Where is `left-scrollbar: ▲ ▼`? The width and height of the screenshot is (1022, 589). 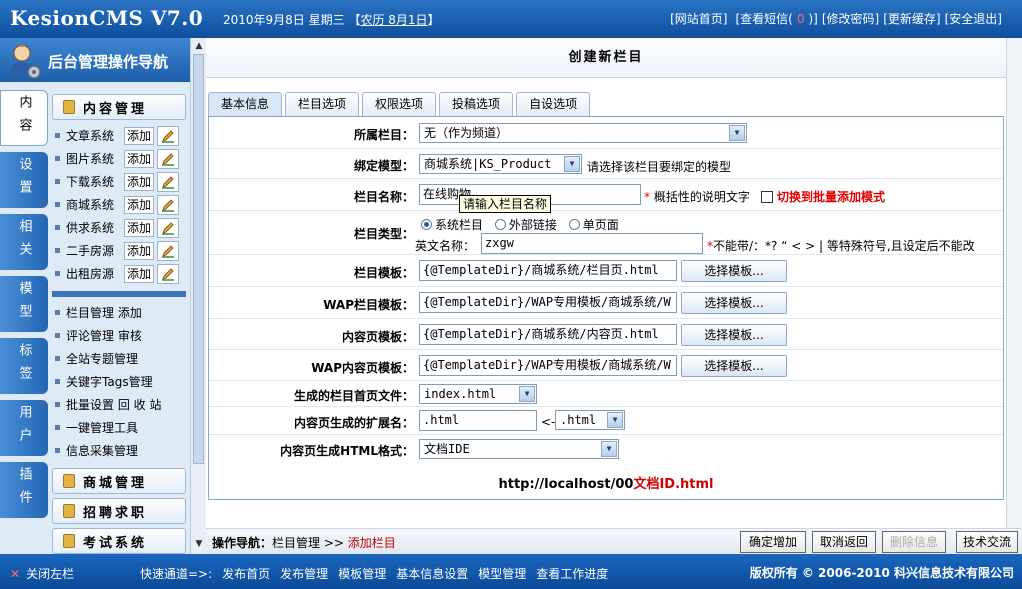
left-scrollbar: ▲ ▼ is located at coordinates (198, 296).